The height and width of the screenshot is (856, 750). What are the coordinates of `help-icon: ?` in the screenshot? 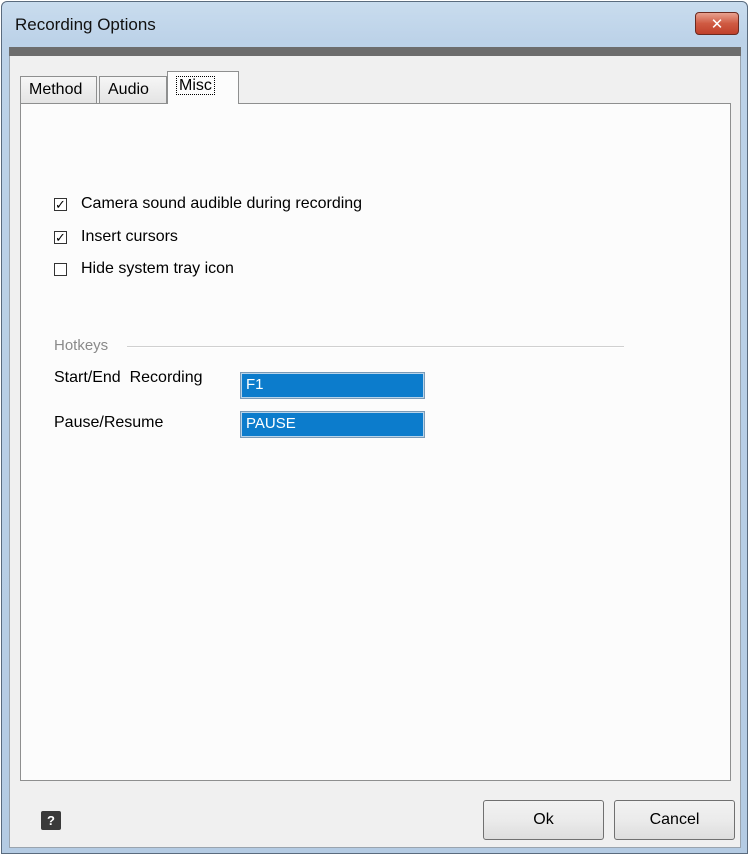 It's located at (51, 820).